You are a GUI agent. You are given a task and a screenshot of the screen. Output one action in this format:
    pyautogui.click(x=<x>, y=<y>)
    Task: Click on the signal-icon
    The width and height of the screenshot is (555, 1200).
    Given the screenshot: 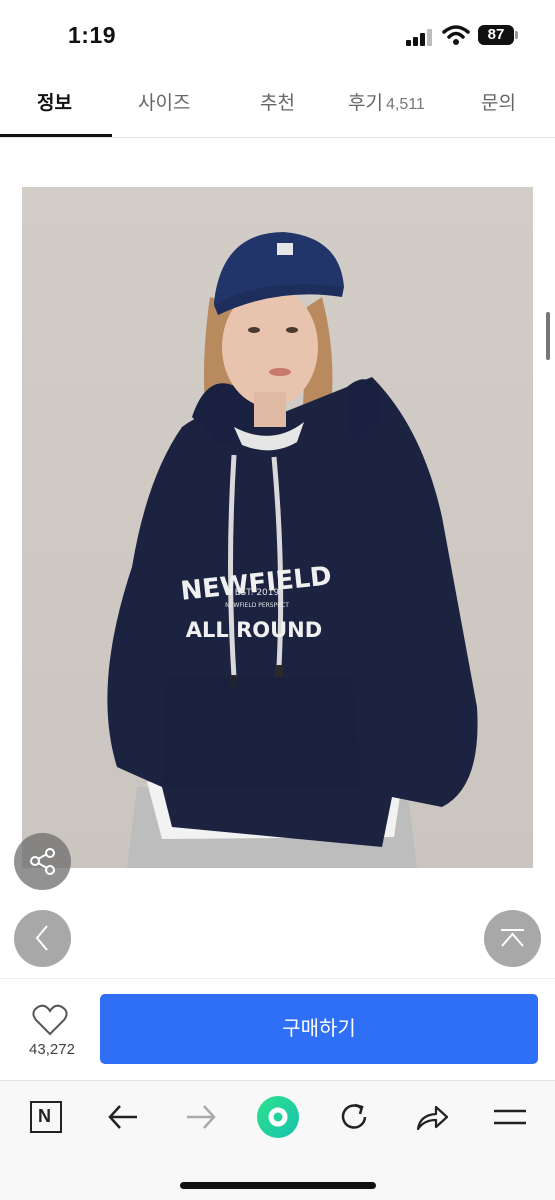 What is the action you would take?
    pyautogui.click(x=420, y=37)
    